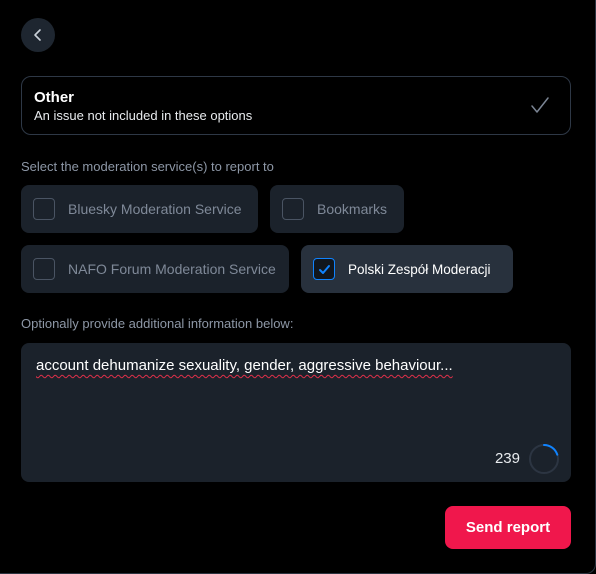 The width and height of the screenshot is (596, 574). Describe the element at coordinates (172, 269) in the screenshot. I see `service-label: NAFO Forum Moderation Service` at that location.